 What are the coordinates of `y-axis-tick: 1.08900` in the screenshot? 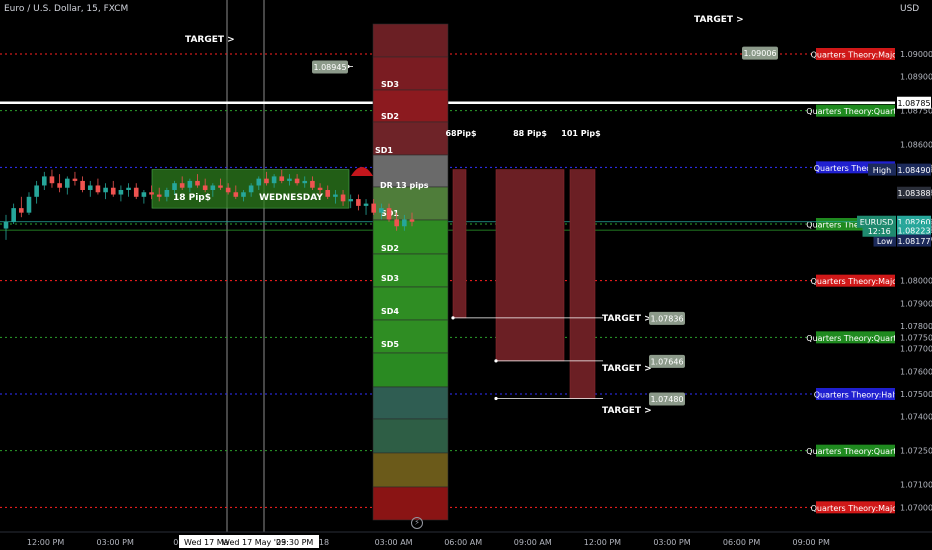 It's located at (916, 77).